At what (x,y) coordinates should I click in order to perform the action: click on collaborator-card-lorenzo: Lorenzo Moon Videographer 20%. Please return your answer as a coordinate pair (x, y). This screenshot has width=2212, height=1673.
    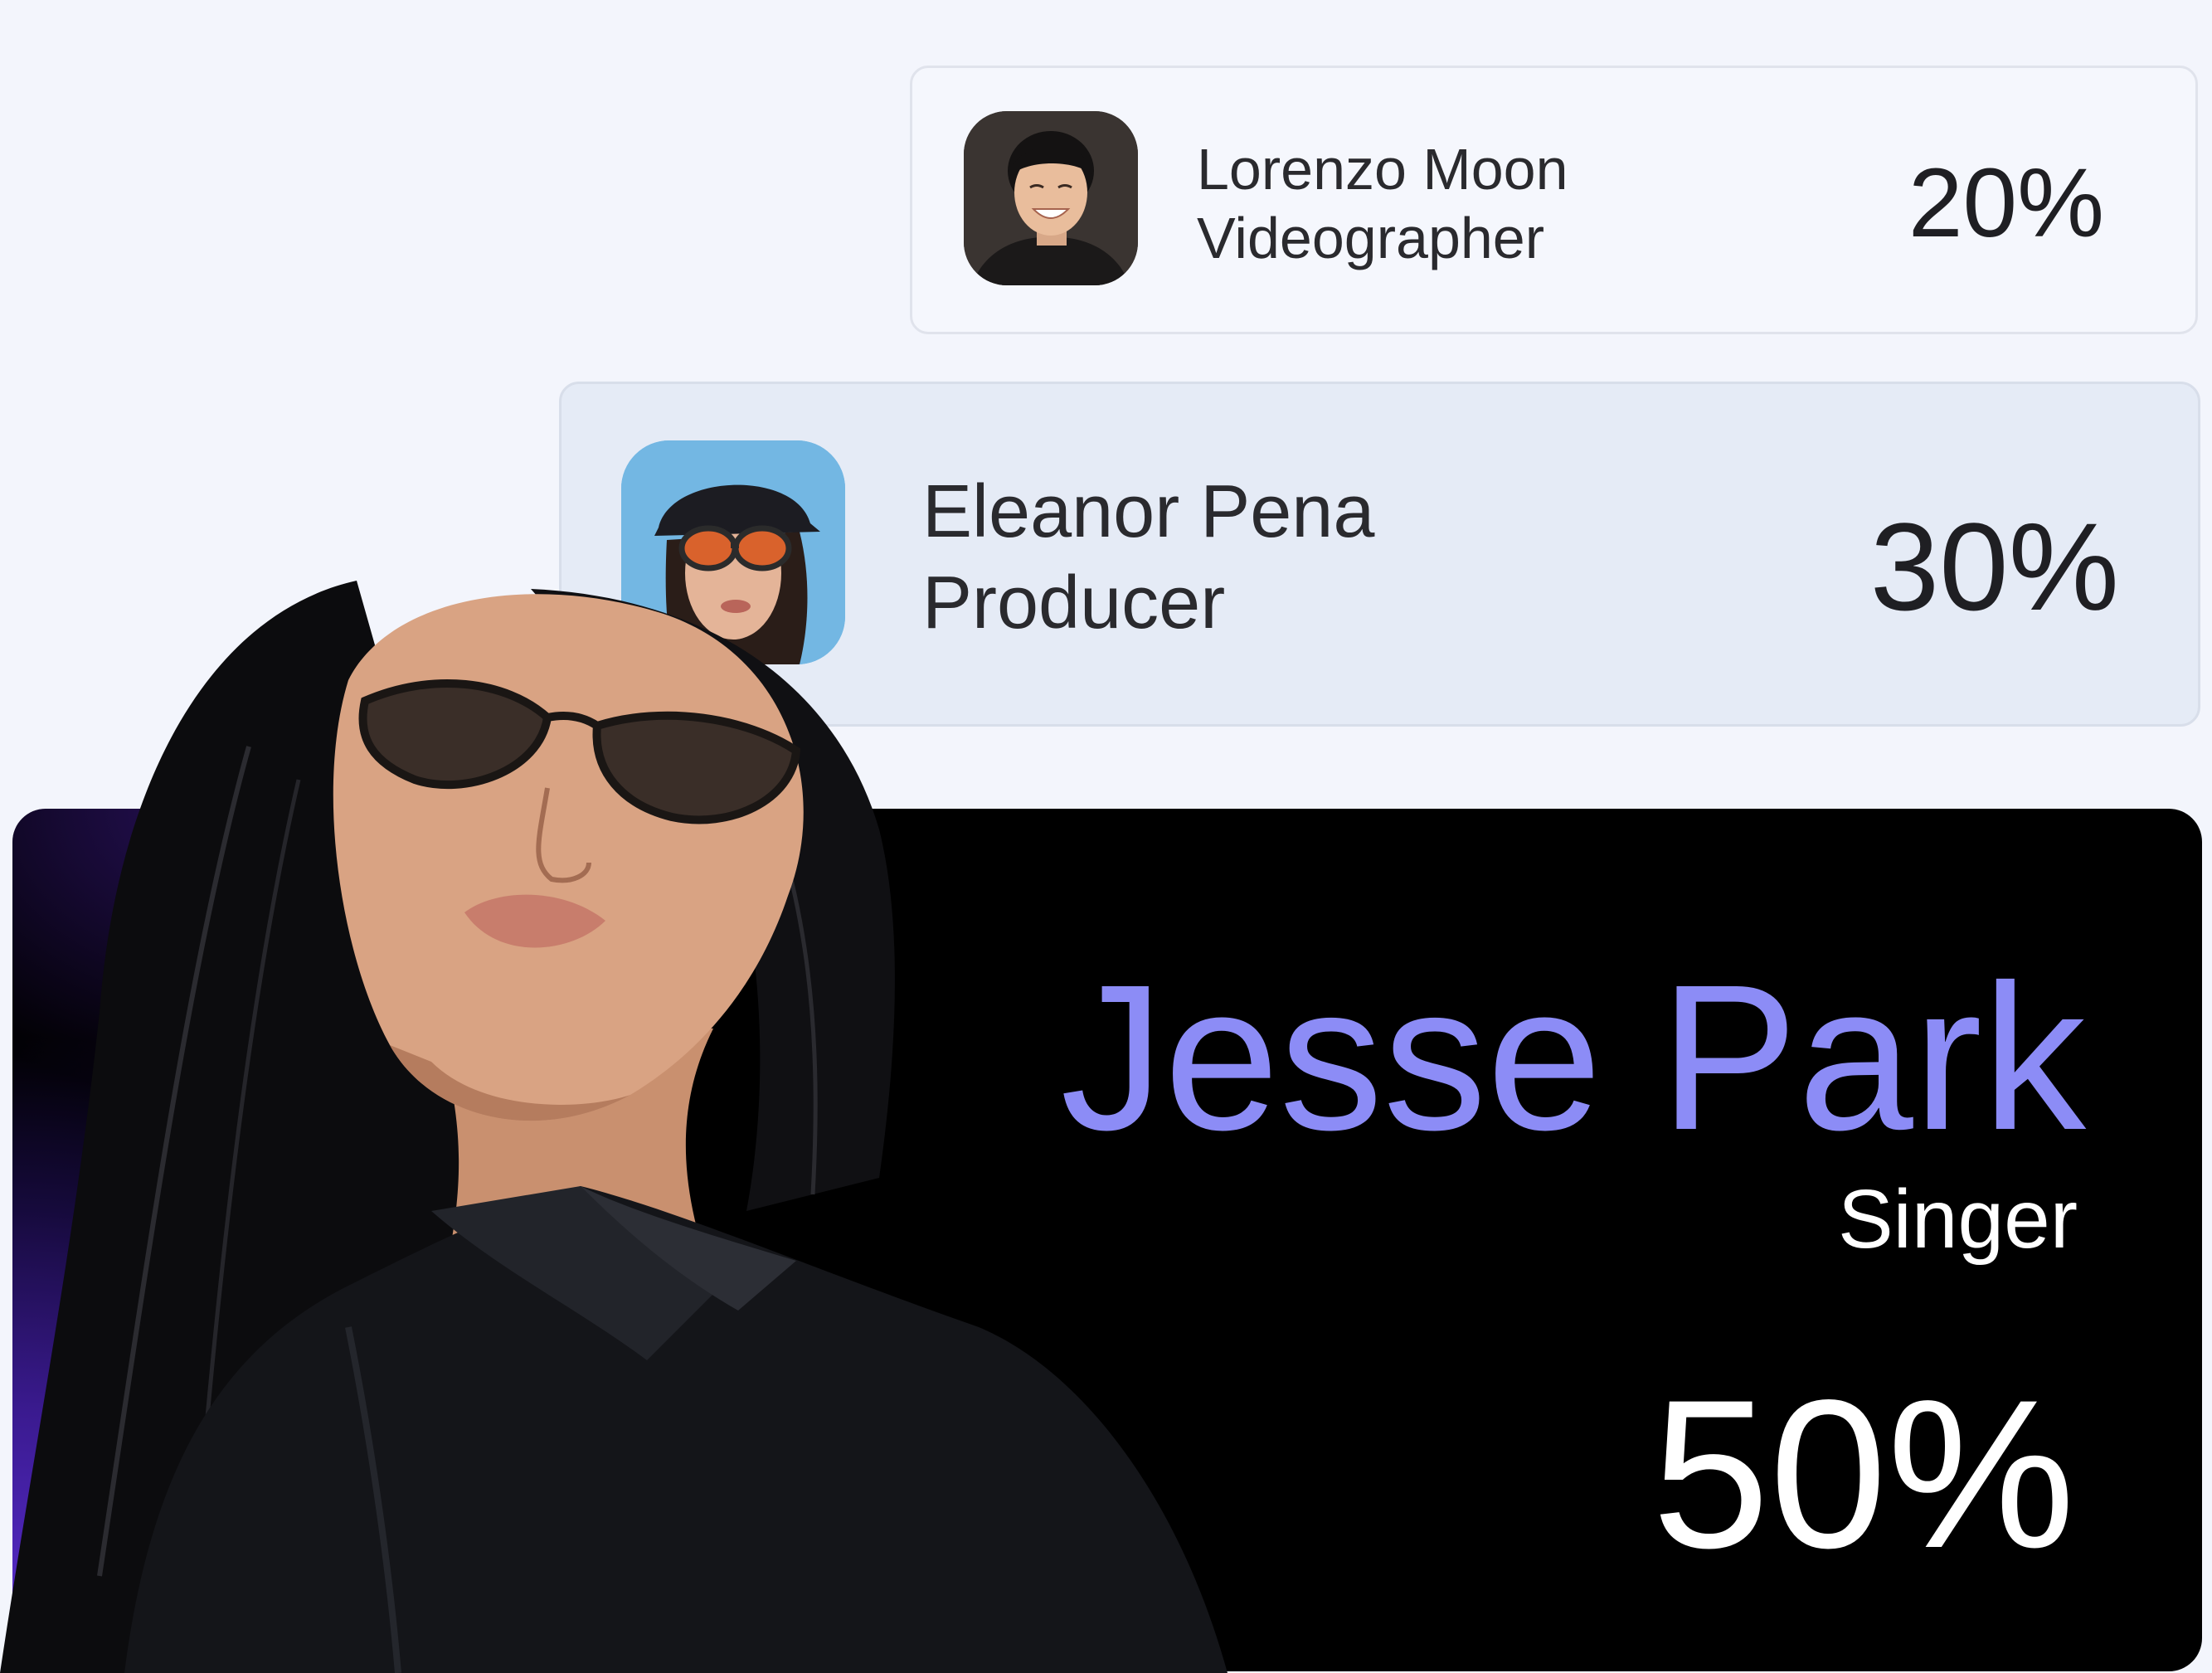
    Looking at the image, I should click on (1554, 200).